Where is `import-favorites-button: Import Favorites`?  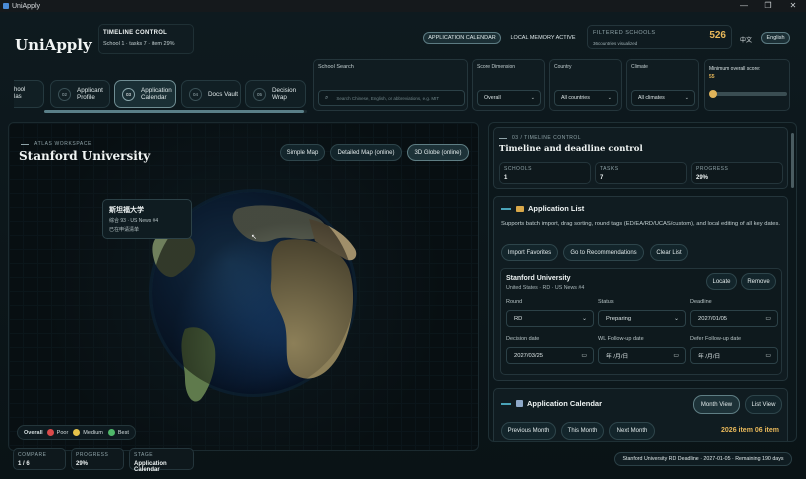
import-favorites-button: Import Favorites is located at coordinates (529, 252).